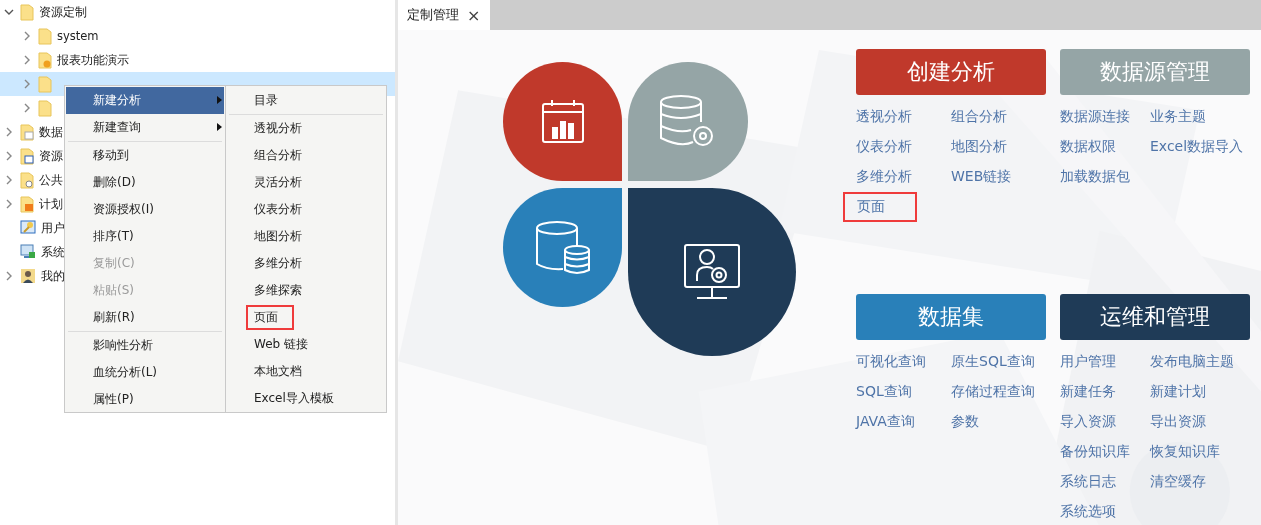 The image size is (1261, 525). Describe the element at coordinates (53, 276) in the screenshot. I see `tree-item-label: 我的` at that location.